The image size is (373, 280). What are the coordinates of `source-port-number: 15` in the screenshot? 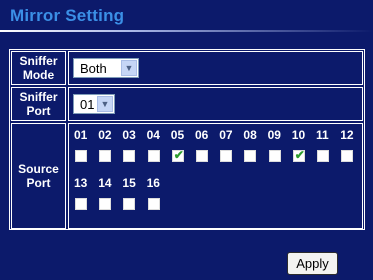 It's located at (129, 183).